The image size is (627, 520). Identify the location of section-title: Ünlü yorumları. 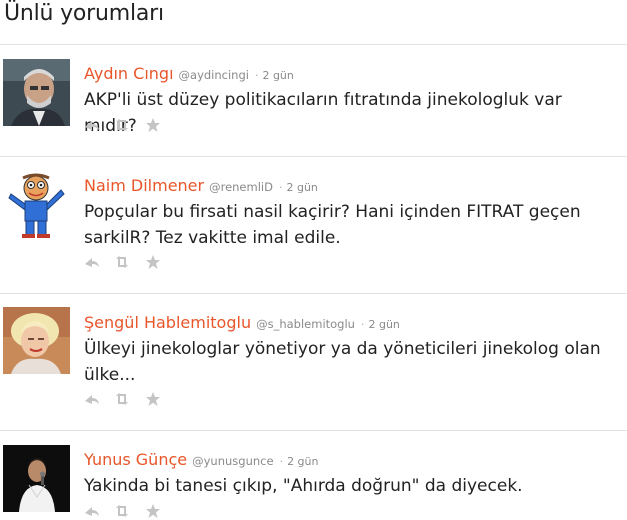
(84, 13).